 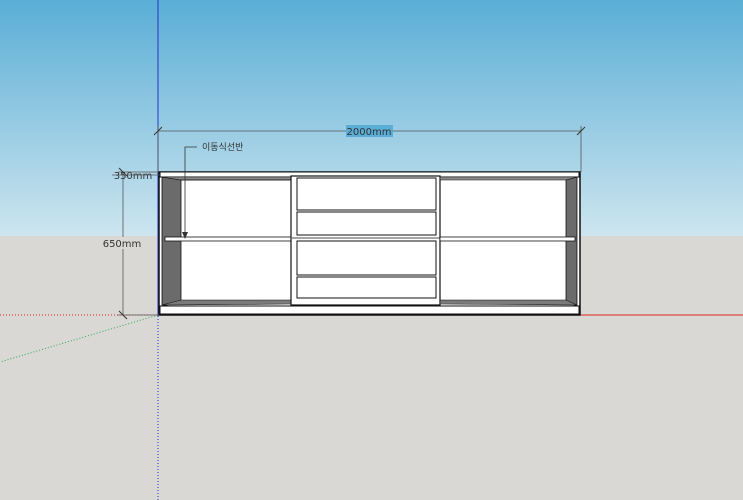 What do you see at coordinates (507, 239) in the screenshot?
I see `right-shelf` at bounding box center [507, 239].